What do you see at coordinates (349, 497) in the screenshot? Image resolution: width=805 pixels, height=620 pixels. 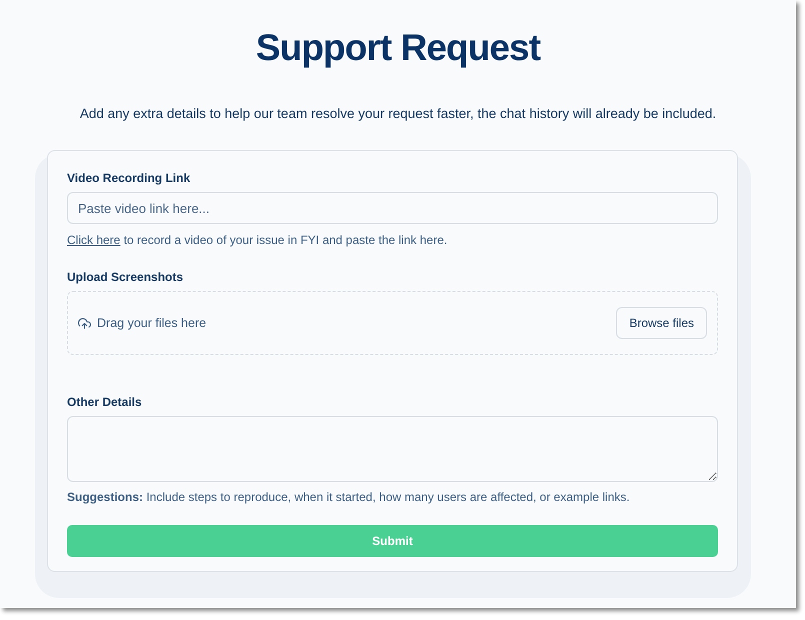 I see `suggestions-text: Suggestions: Include steps to reproduce, when it started, how many users are affected, or example links.` at bounding box center [349, 497].